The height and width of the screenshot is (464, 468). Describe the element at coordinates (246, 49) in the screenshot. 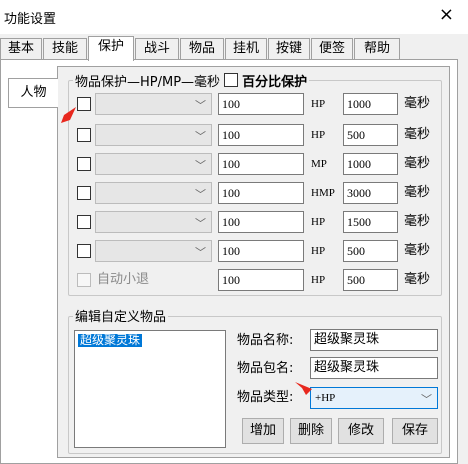

I see `tab-idle: 挂机` at that location.